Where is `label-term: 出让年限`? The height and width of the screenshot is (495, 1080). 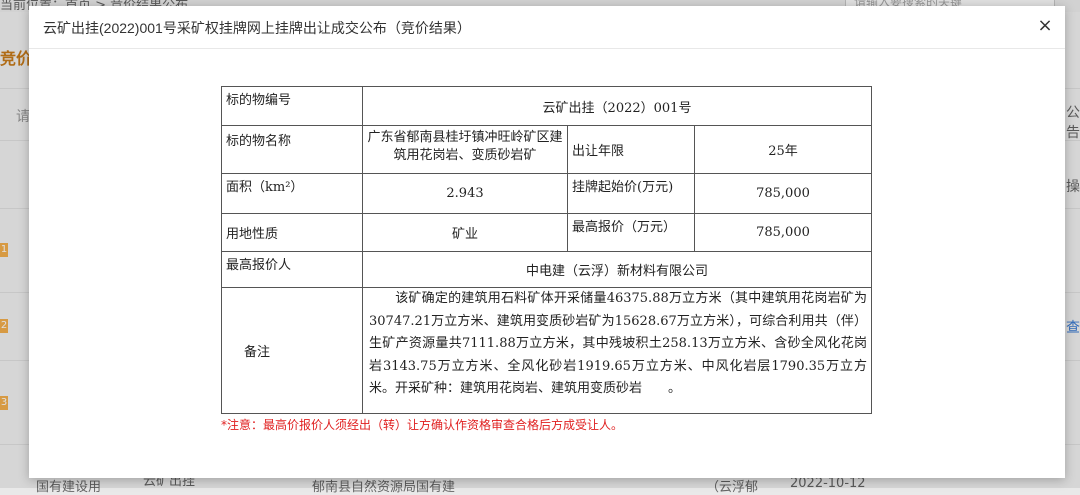 label-term: 出让年限 is located at coordinates (631, 149).